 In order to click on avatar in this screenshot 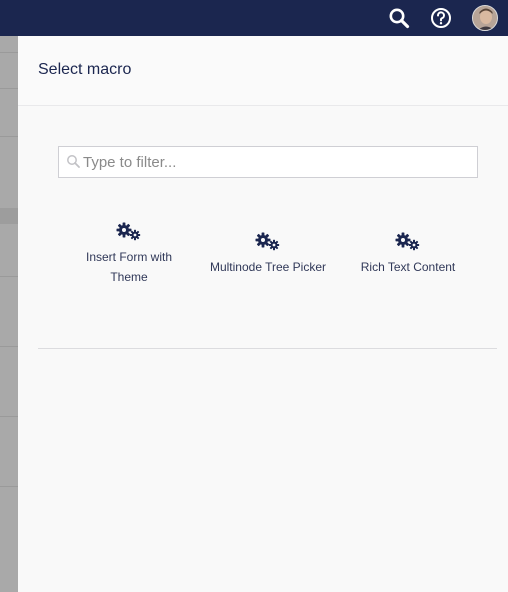, I will do `click(485, 18)`.